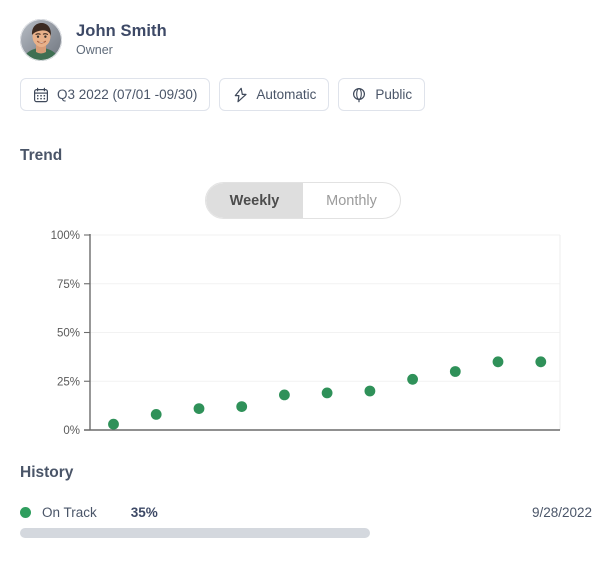 Image resolution: width=612 pixels, height=568 pixels. I want to click on owner-header: John Smith Owner, so click(93, 40).